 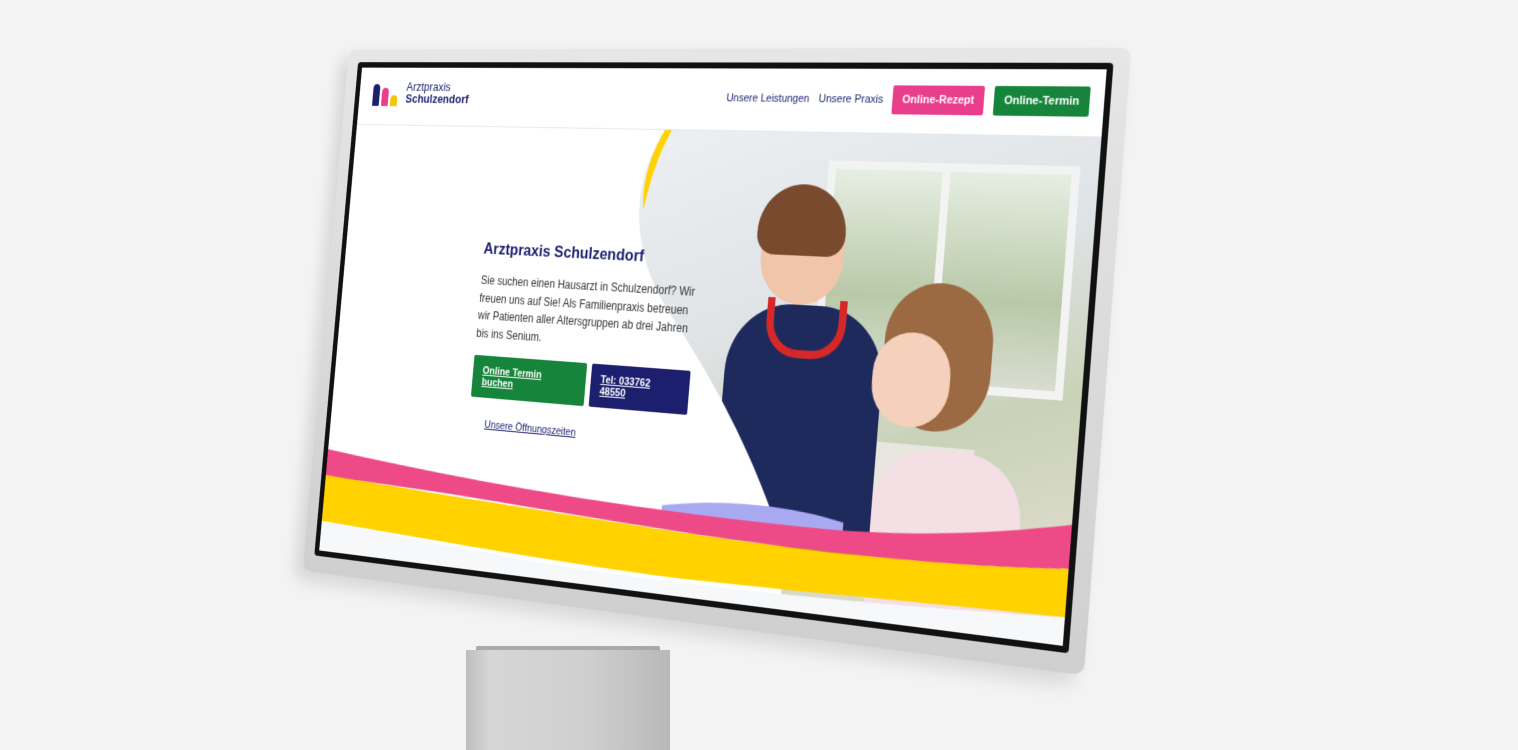 I want to click on logo-line2: Schulzendorf, so click(x=437, y=99).